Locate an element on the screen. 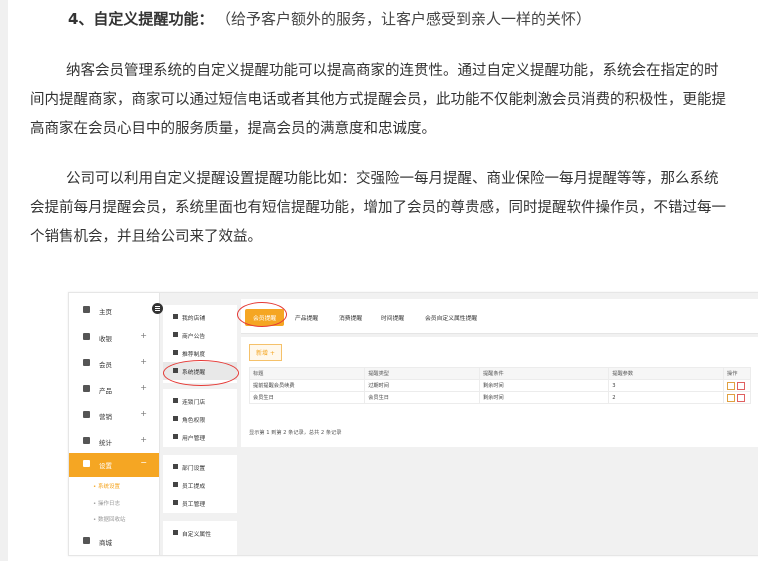  sub-item-recycle-bin: • 数据回收站 is located at coordinates (109, 520).